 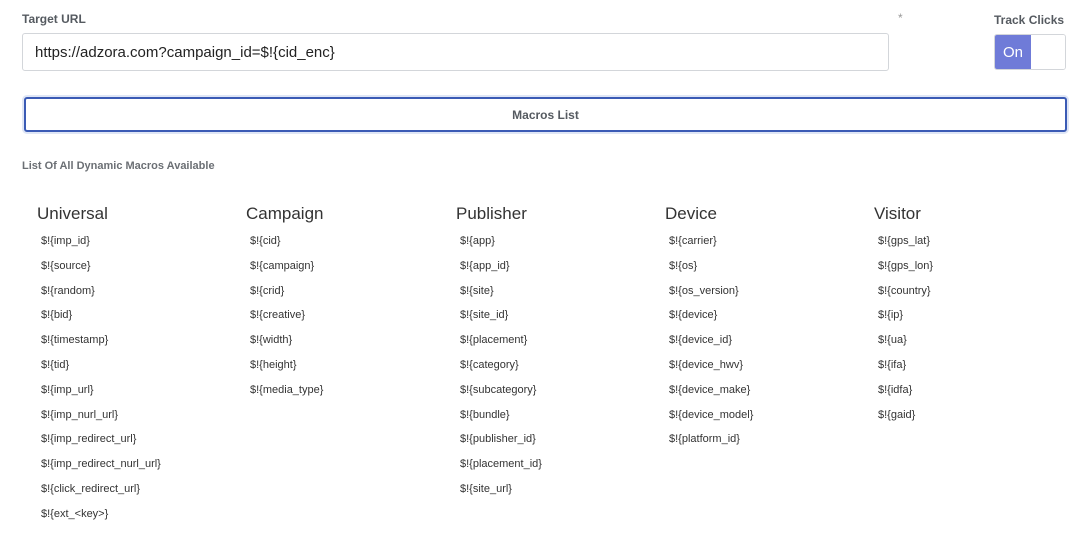 What do you see at coordinates (477, 290) in the screenshot?
I see `macro-item: $!{site}` at bounding box center [477, 290].